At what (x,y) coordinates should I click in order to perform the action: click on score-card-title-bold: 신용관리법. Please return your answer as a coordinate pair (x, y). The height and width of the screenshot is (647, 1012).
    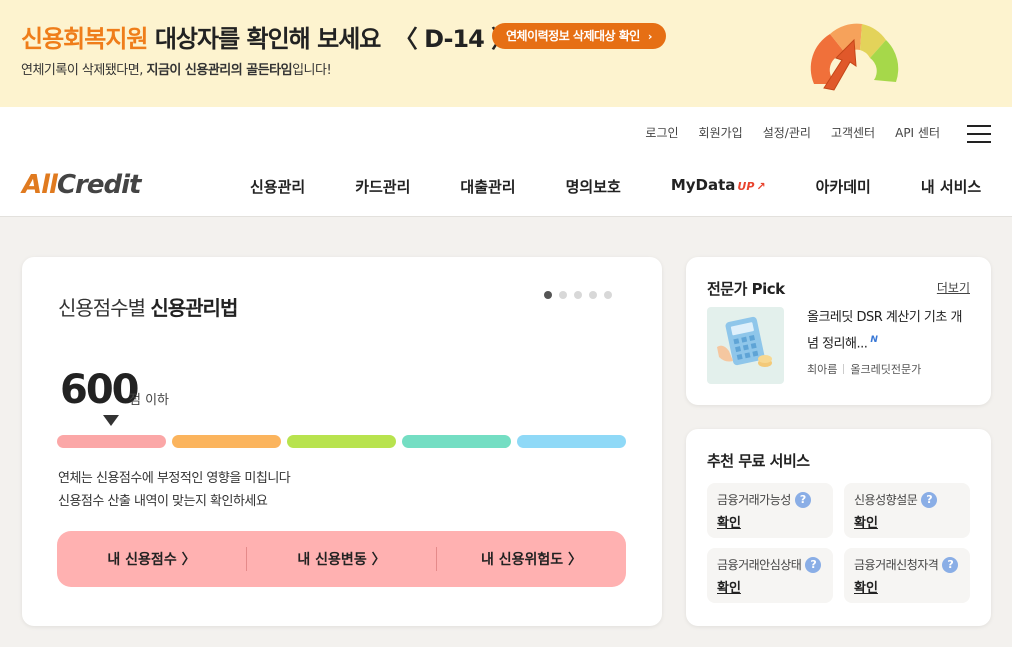
    Looking at the image, I should click on (194, 308).